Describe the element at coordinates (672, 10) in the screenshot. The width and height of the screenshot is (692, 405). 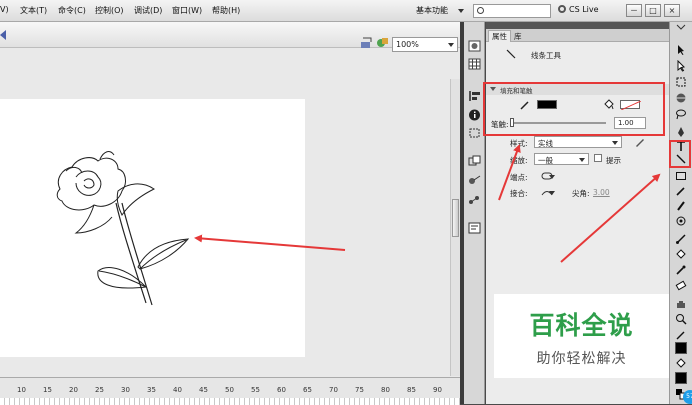
I see `close-button: ×` at that location.